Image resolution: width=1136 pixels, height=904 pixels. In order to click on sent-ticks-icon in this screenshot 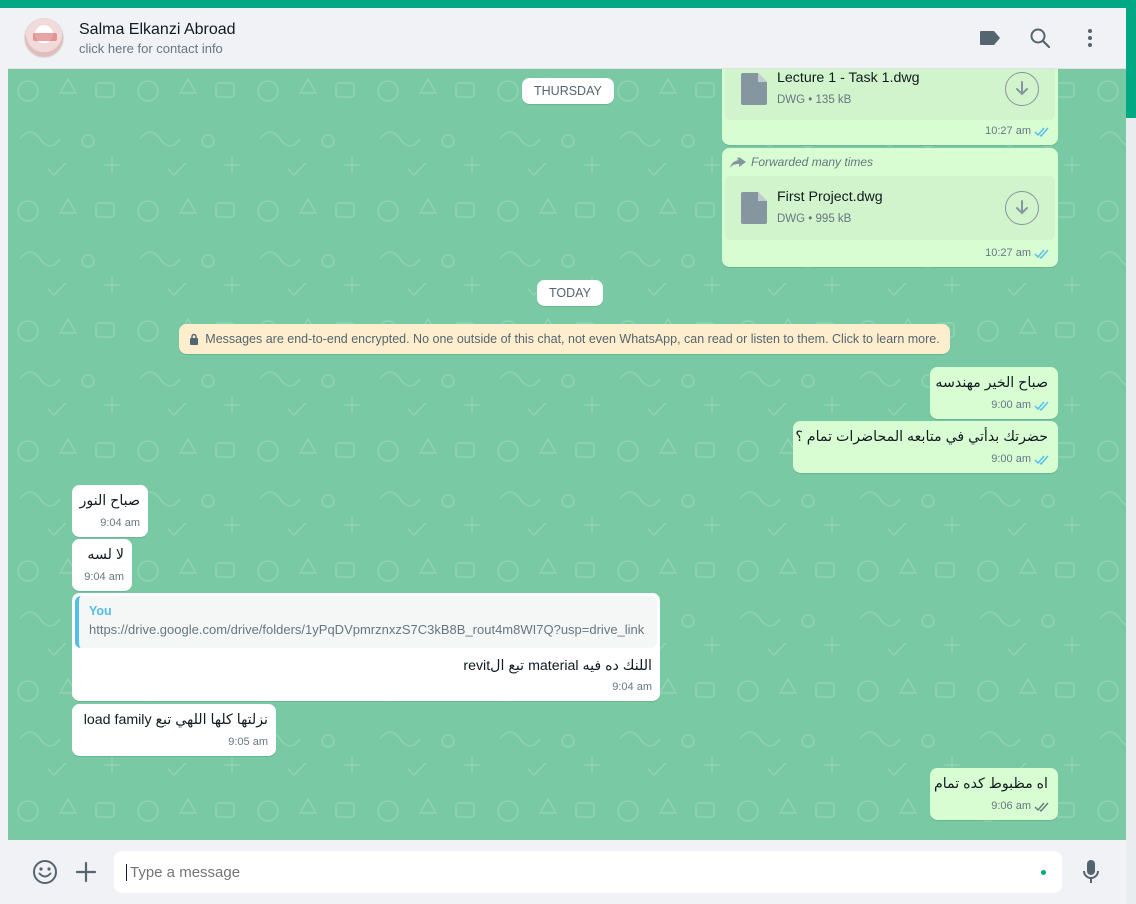, I will do `click(1041, 807)`.